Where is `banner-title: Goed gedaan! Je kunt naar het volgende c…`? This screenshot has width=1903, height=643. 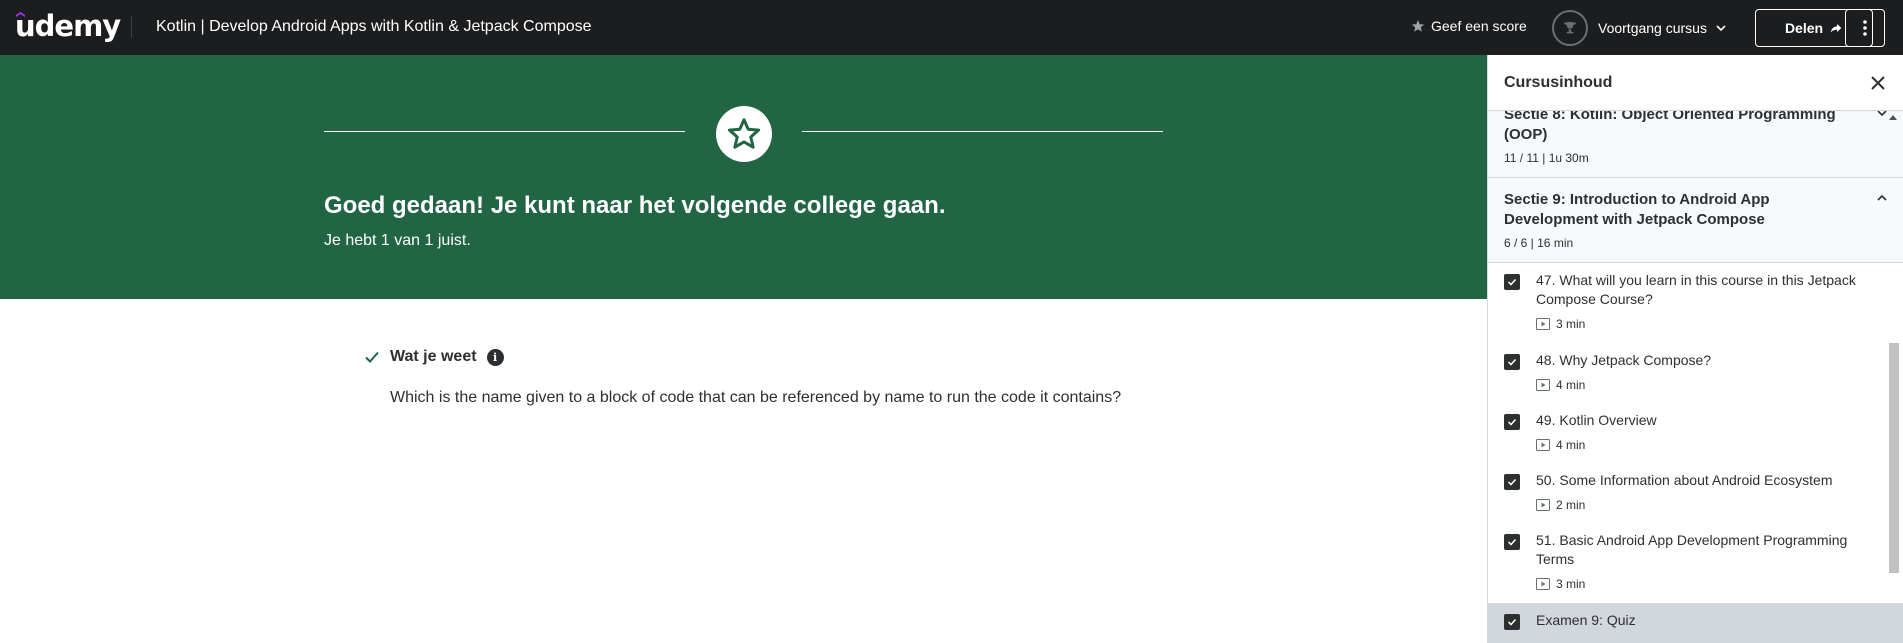 banner-title: Goed gedaan! Je kunt naar het volgende c… is located at coordinates (635, 205).